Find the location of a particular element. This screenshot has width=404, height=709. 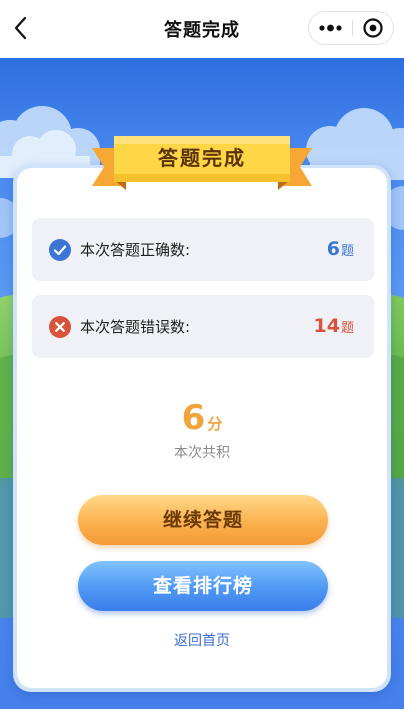

wrong-count-row: 本次答题错误数: 14题 is located at coordinates (203, 326).